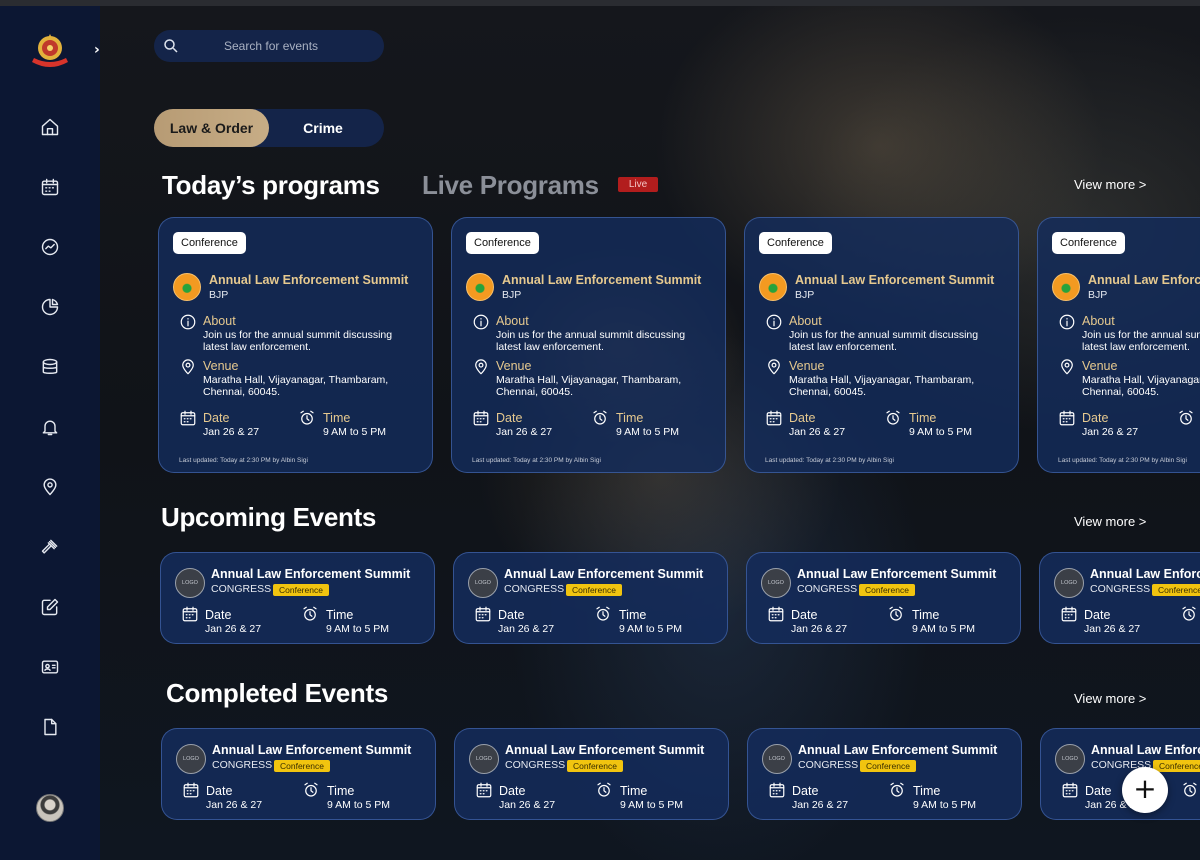 This screenshot has width=1200, height=860. I want to click on pie-chart-icon, so click(50, 307).